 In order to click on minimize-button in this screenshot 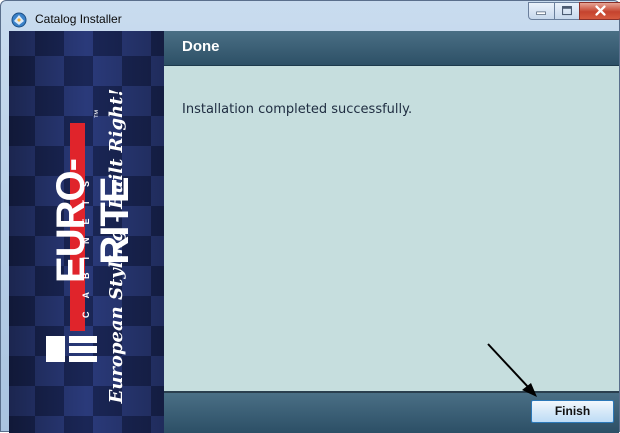, I will do `click(541, 11)`.